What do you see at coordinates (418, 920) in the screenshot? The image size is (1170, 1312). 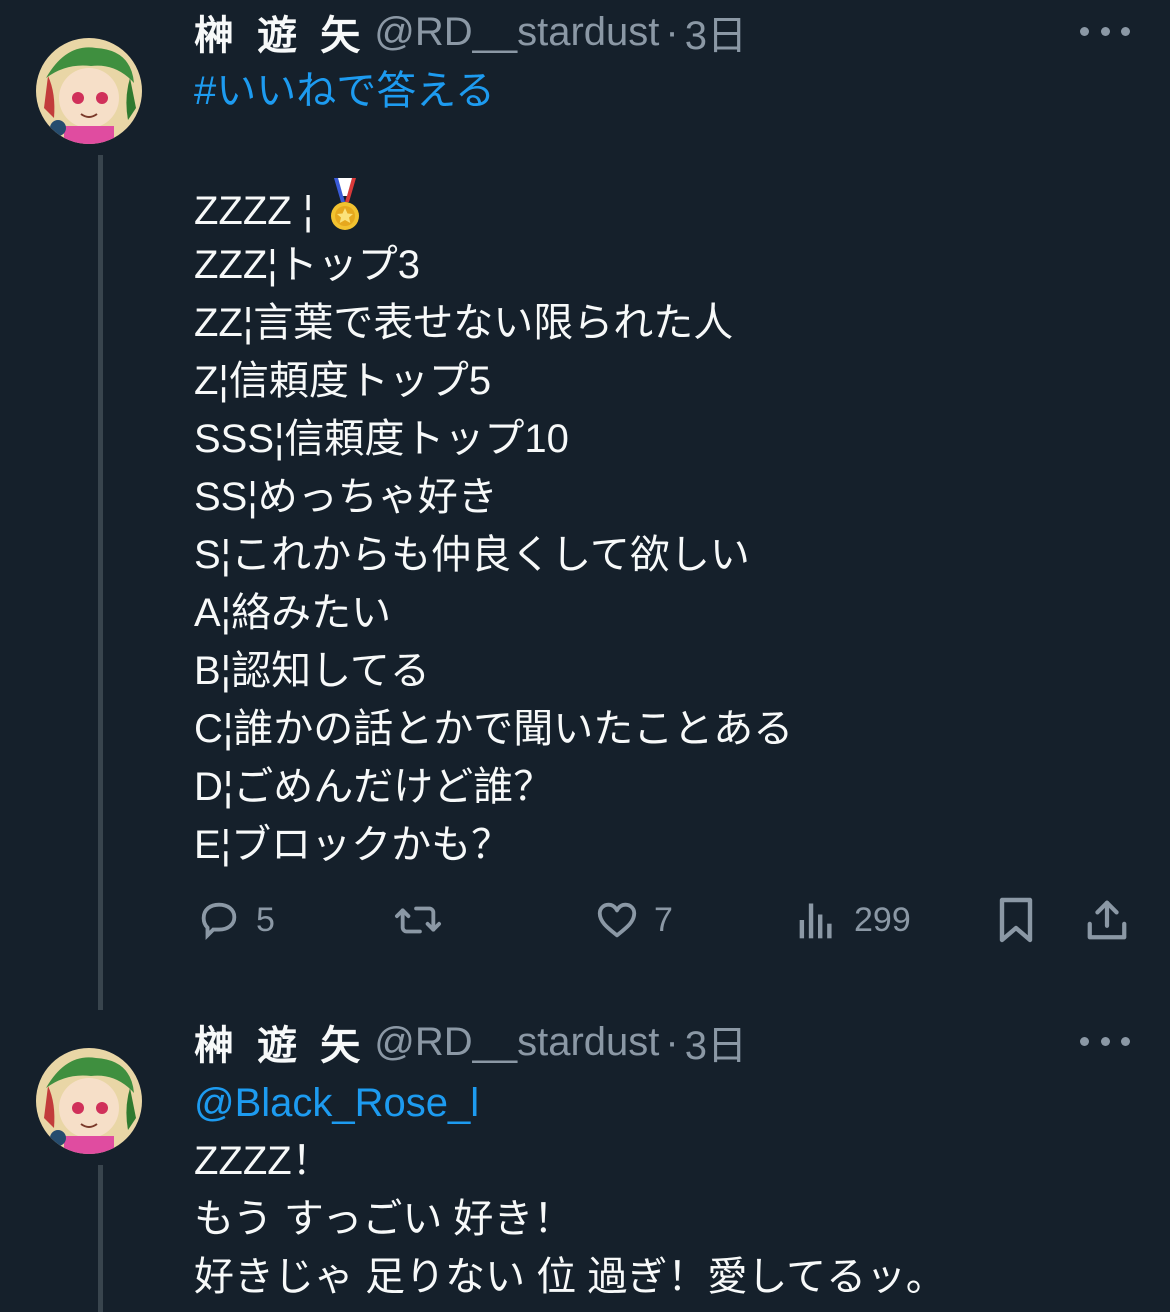 I see `retweet-icon` at bounding box center [418, 920].